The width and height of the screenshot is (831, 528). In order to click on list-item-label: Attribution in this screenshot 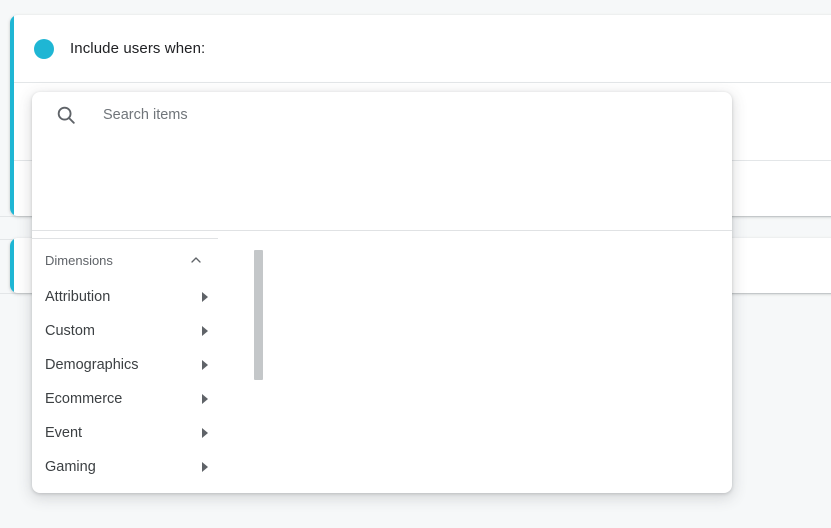, I will do `click(78, 297)`.